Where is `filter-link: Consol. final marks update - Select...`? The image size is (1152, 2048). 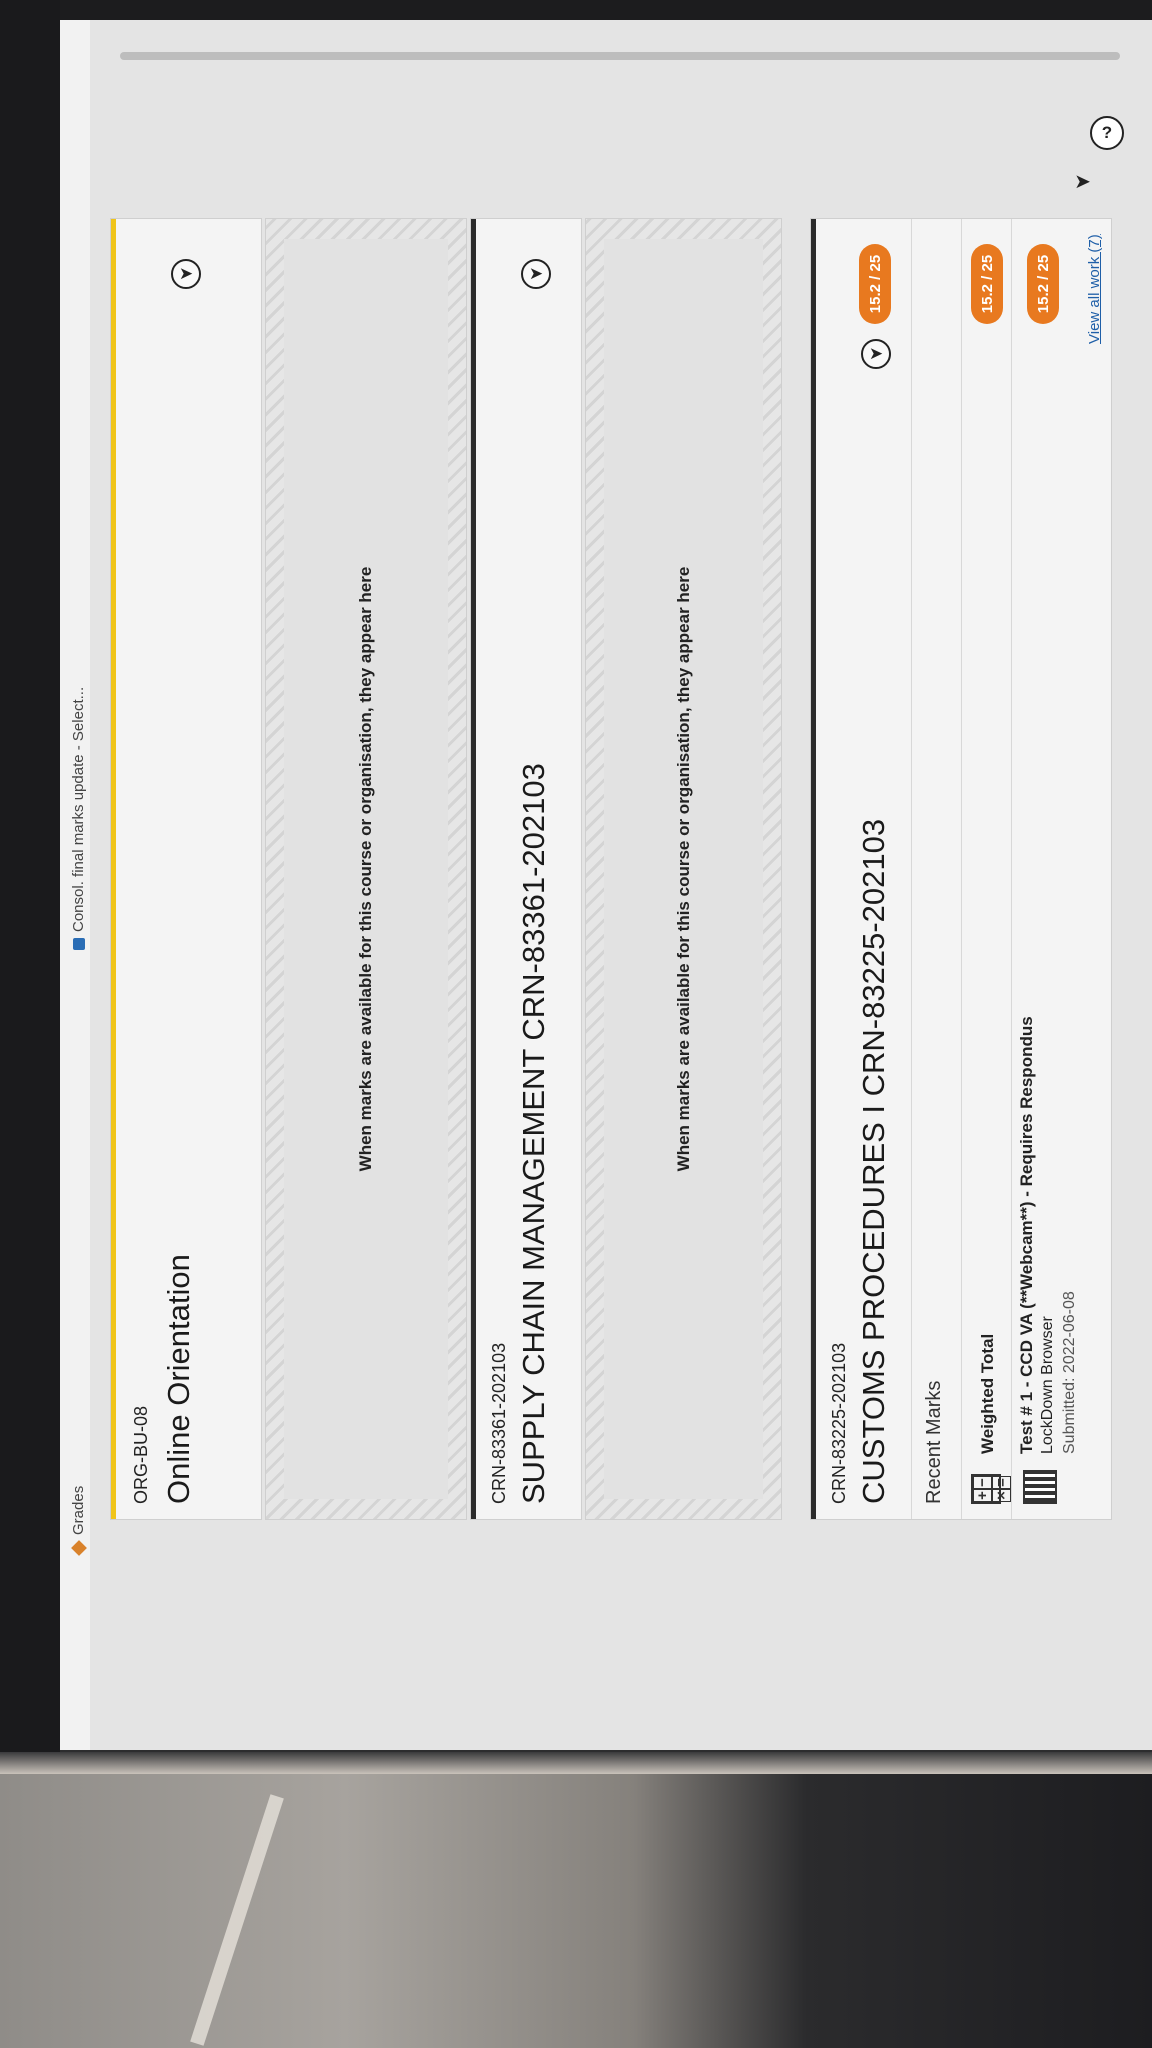
filter-link: Consol. final marks update - Select... is located at coordinates (78, 818).